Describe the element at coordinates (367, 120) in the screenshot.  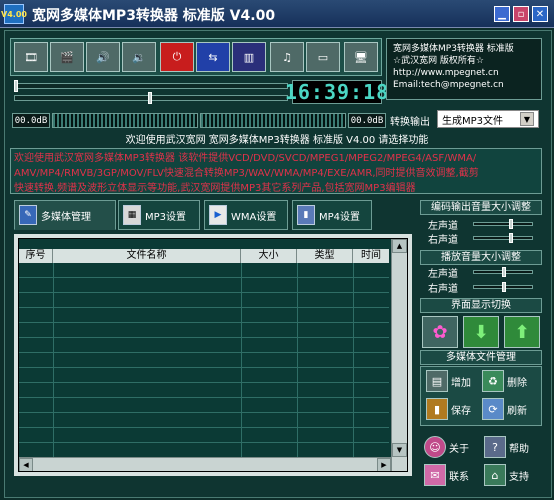
I see `right-db-readout: 00.0dB` at that location.